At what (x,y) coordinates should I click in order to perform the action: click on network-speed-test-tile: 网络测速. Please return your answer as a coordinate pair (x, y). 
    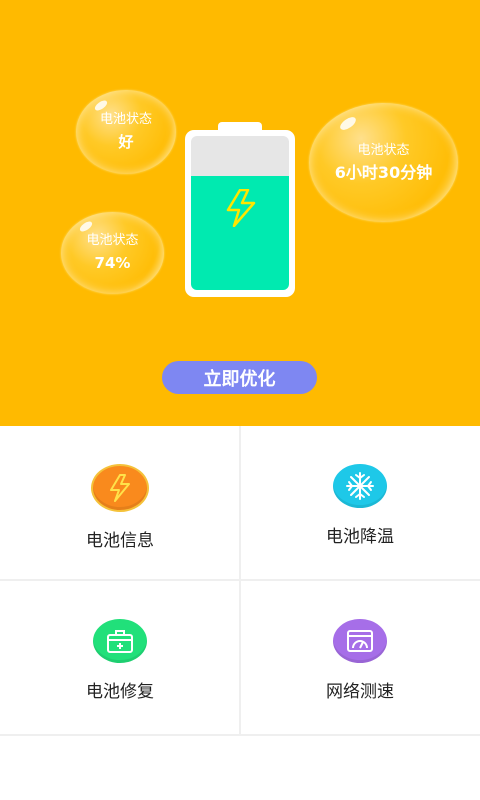
    Looking at the image, I should click on (360, 658).